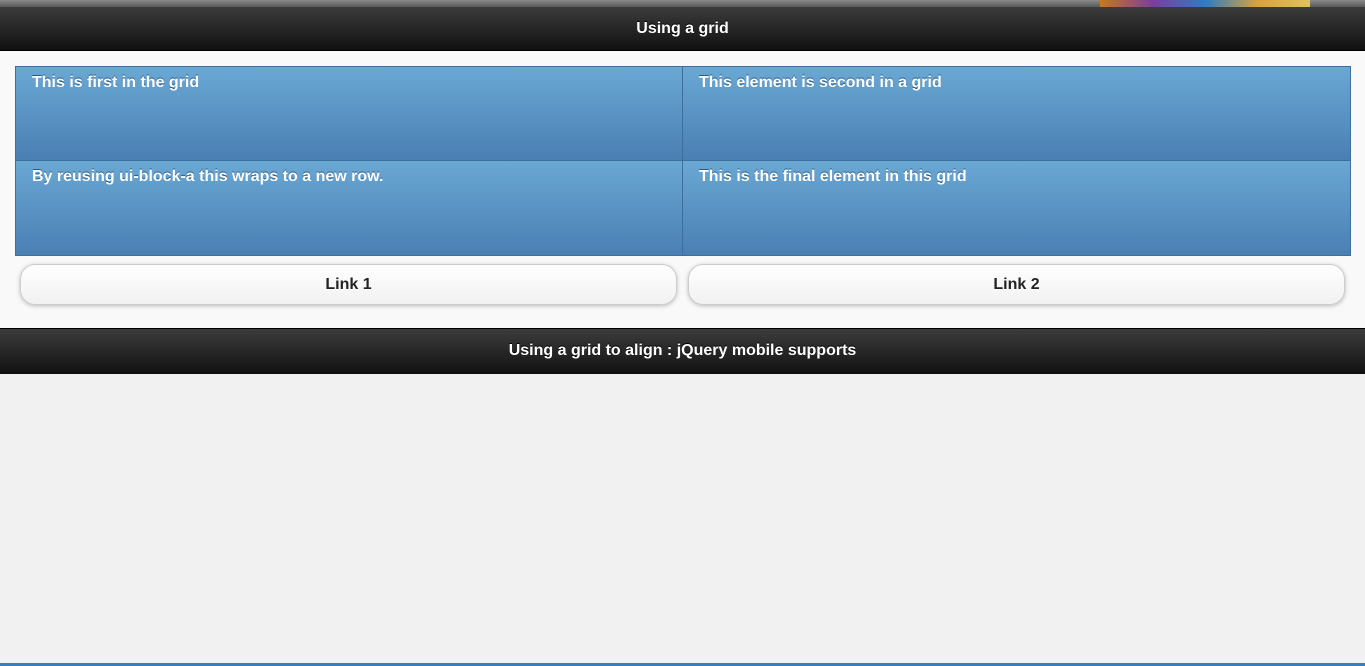  What do you see at coordinates (683, 284) in the screenshot?
I see `button-grid: Link 1 Link 2` at bounding box center [683, 284].